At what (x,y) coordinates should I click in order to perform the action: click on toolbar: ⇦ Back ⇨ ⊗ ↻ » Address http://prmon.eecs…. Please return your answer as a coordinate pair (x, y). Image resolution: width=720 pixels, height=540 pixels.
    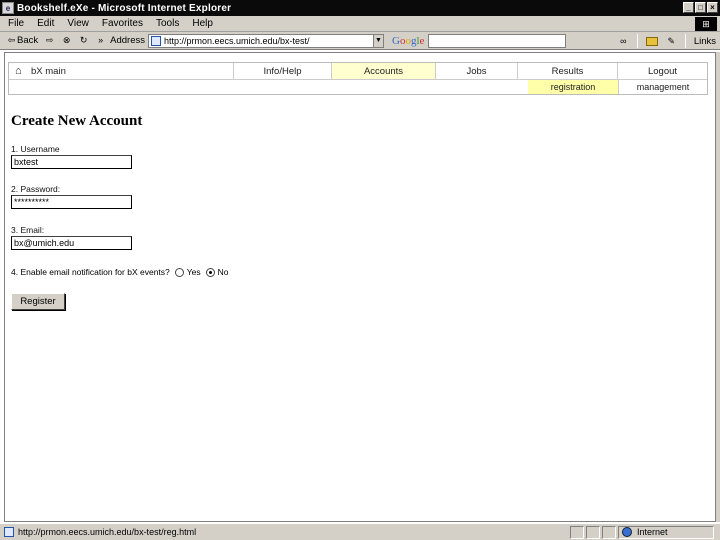
    Looking at the image, I should click on (360, 41).